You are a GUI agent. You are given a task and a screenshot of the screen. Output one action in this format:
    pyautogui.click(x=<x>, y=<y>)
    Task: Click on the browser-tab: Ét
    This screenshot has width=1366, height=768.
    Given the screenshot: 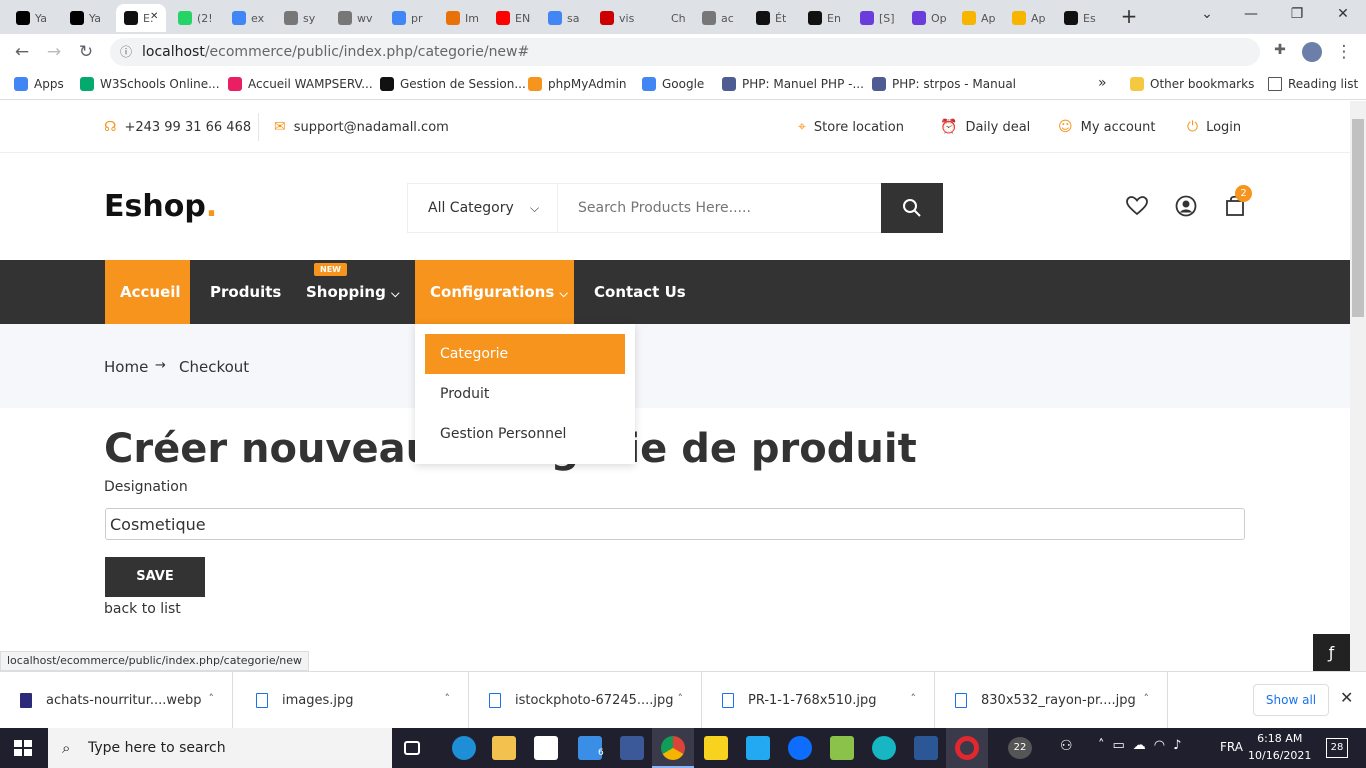 What is the action you would take?
    pyautogui.click(x=772, y=18)
    